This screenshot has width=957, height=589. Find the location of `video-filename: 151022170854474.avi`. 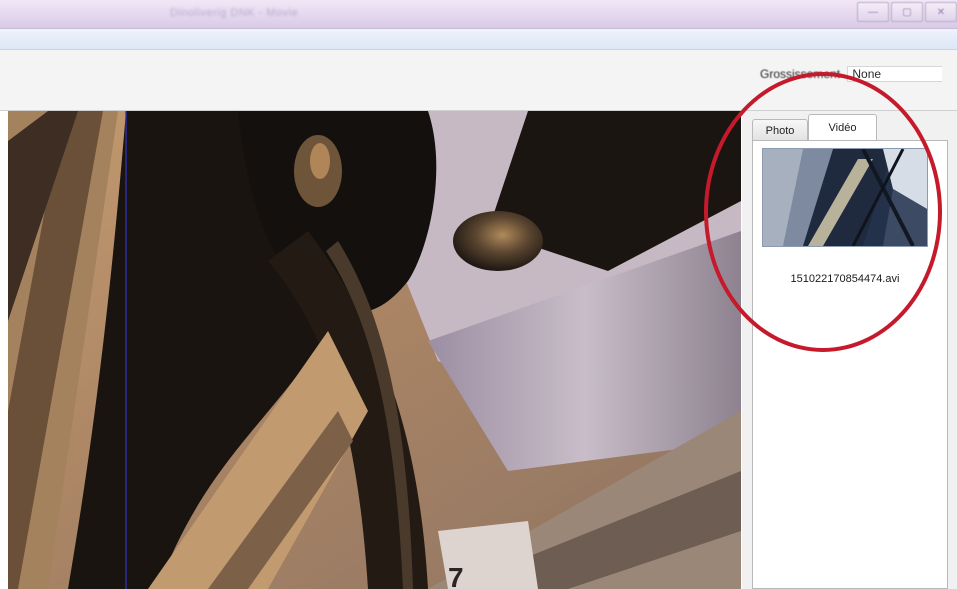

video-filename: 151022170854474.avi is located at coordinates (845, 279).